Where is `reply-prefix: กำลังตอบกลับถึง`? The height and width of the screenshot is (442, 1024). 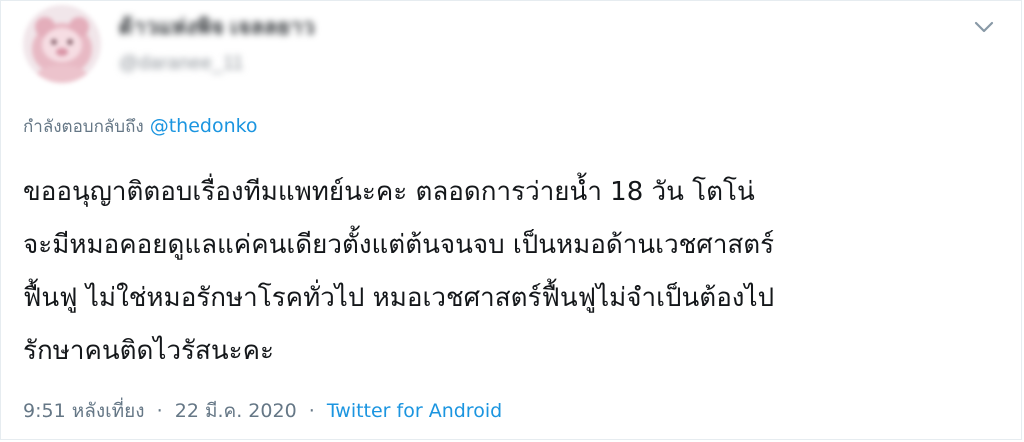 reply-prefix: กำลังตอบกลับถึง is located at coordinates (83, 127).